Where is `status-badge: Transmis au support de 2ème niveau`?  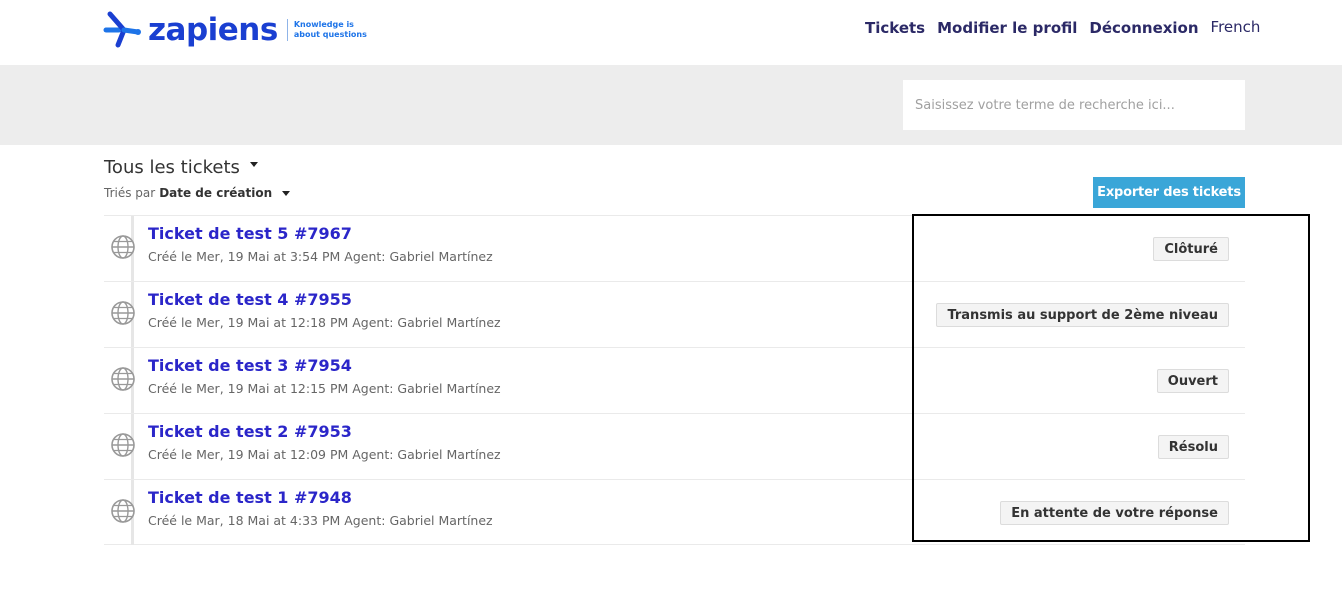 status-badge: Transmis au support de 2ème niveau is located at coordinates (1082, 315).